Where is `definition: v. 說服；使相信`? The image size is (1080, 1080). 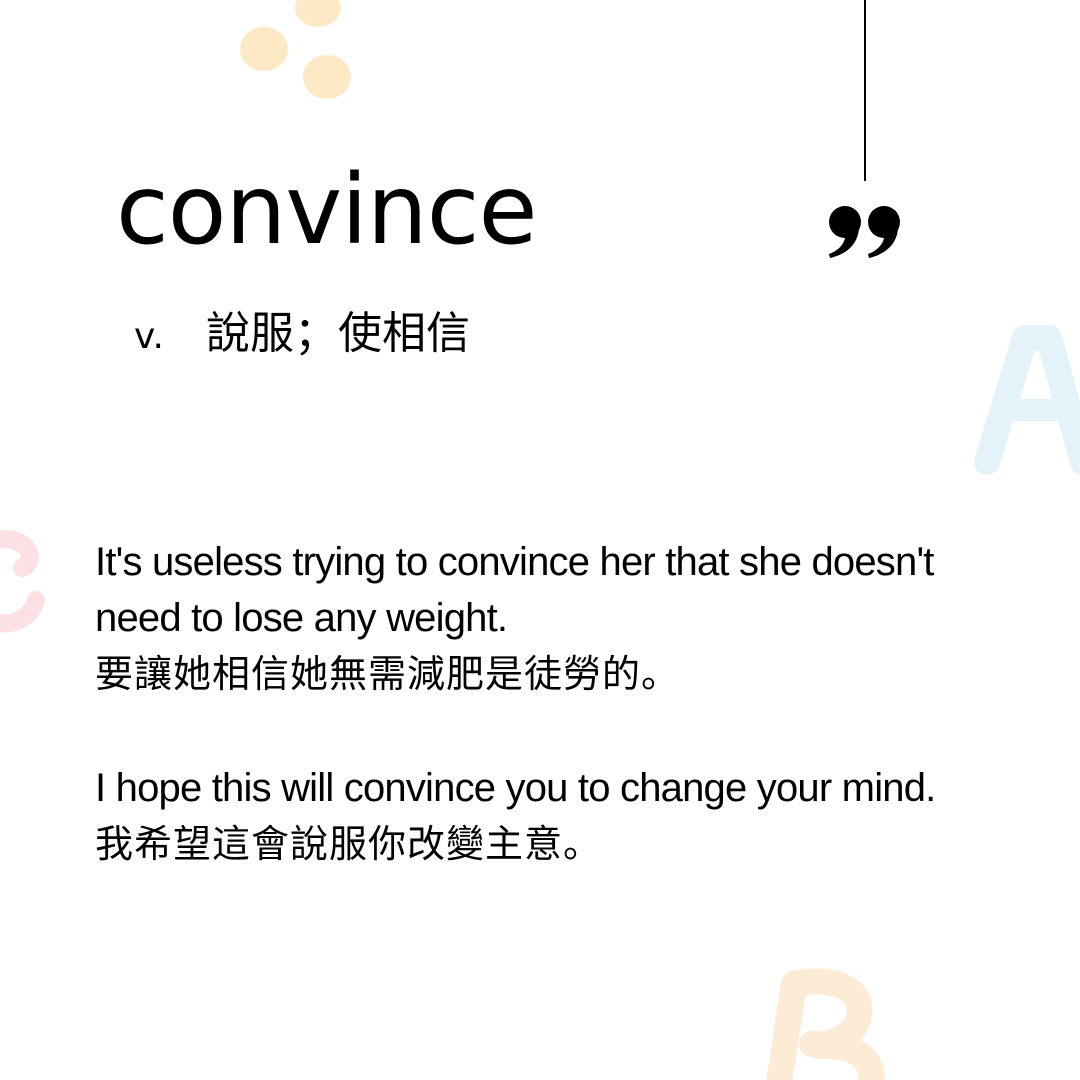 definition: v. 說服；使相信 is located at coordinates (302, 333).